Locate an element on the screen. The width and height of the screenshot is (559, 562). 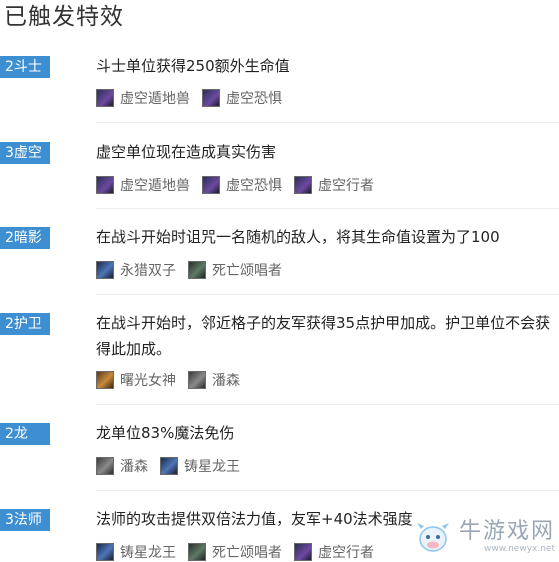
champion-item: 曙光女神 is located at coordinates (136, 380).